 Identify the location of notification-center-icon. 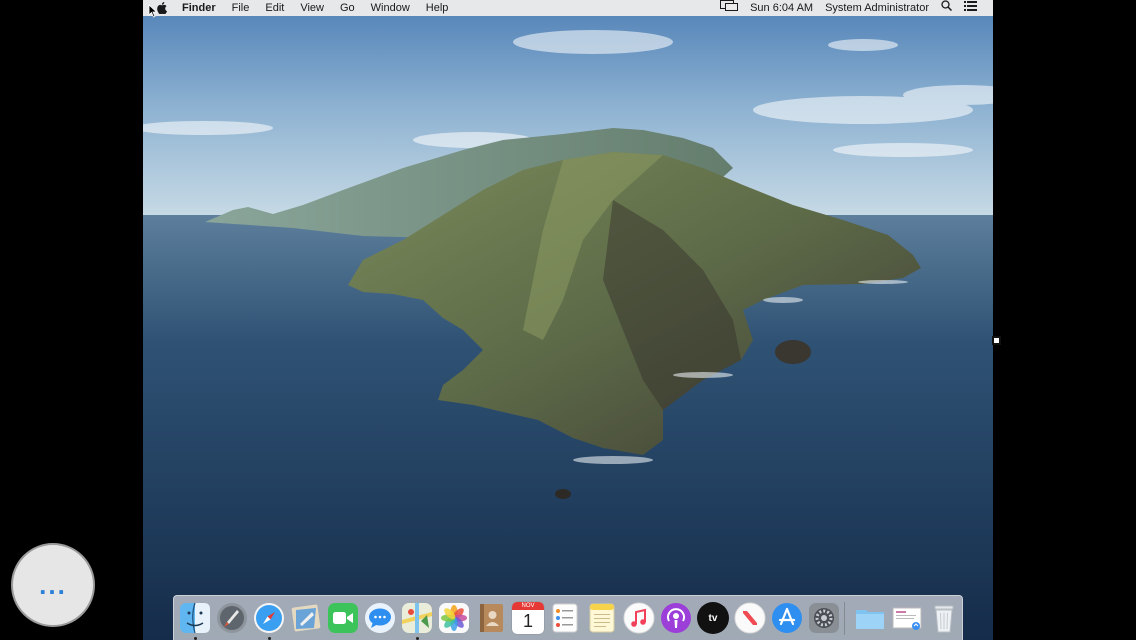
(970, 8).